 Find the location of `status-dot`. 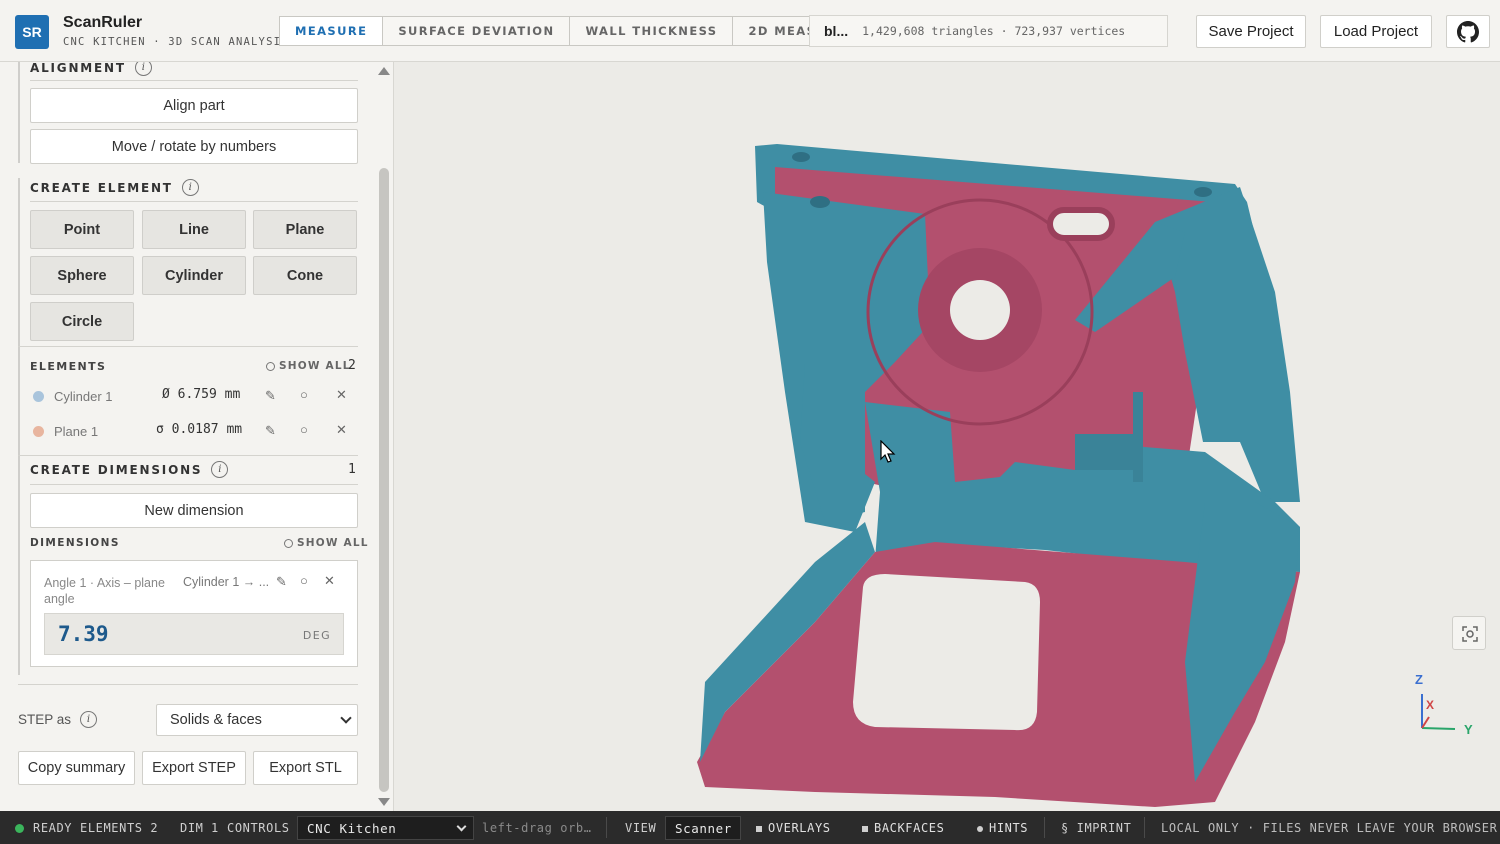

status-dot is located at coordinates (19, 828).